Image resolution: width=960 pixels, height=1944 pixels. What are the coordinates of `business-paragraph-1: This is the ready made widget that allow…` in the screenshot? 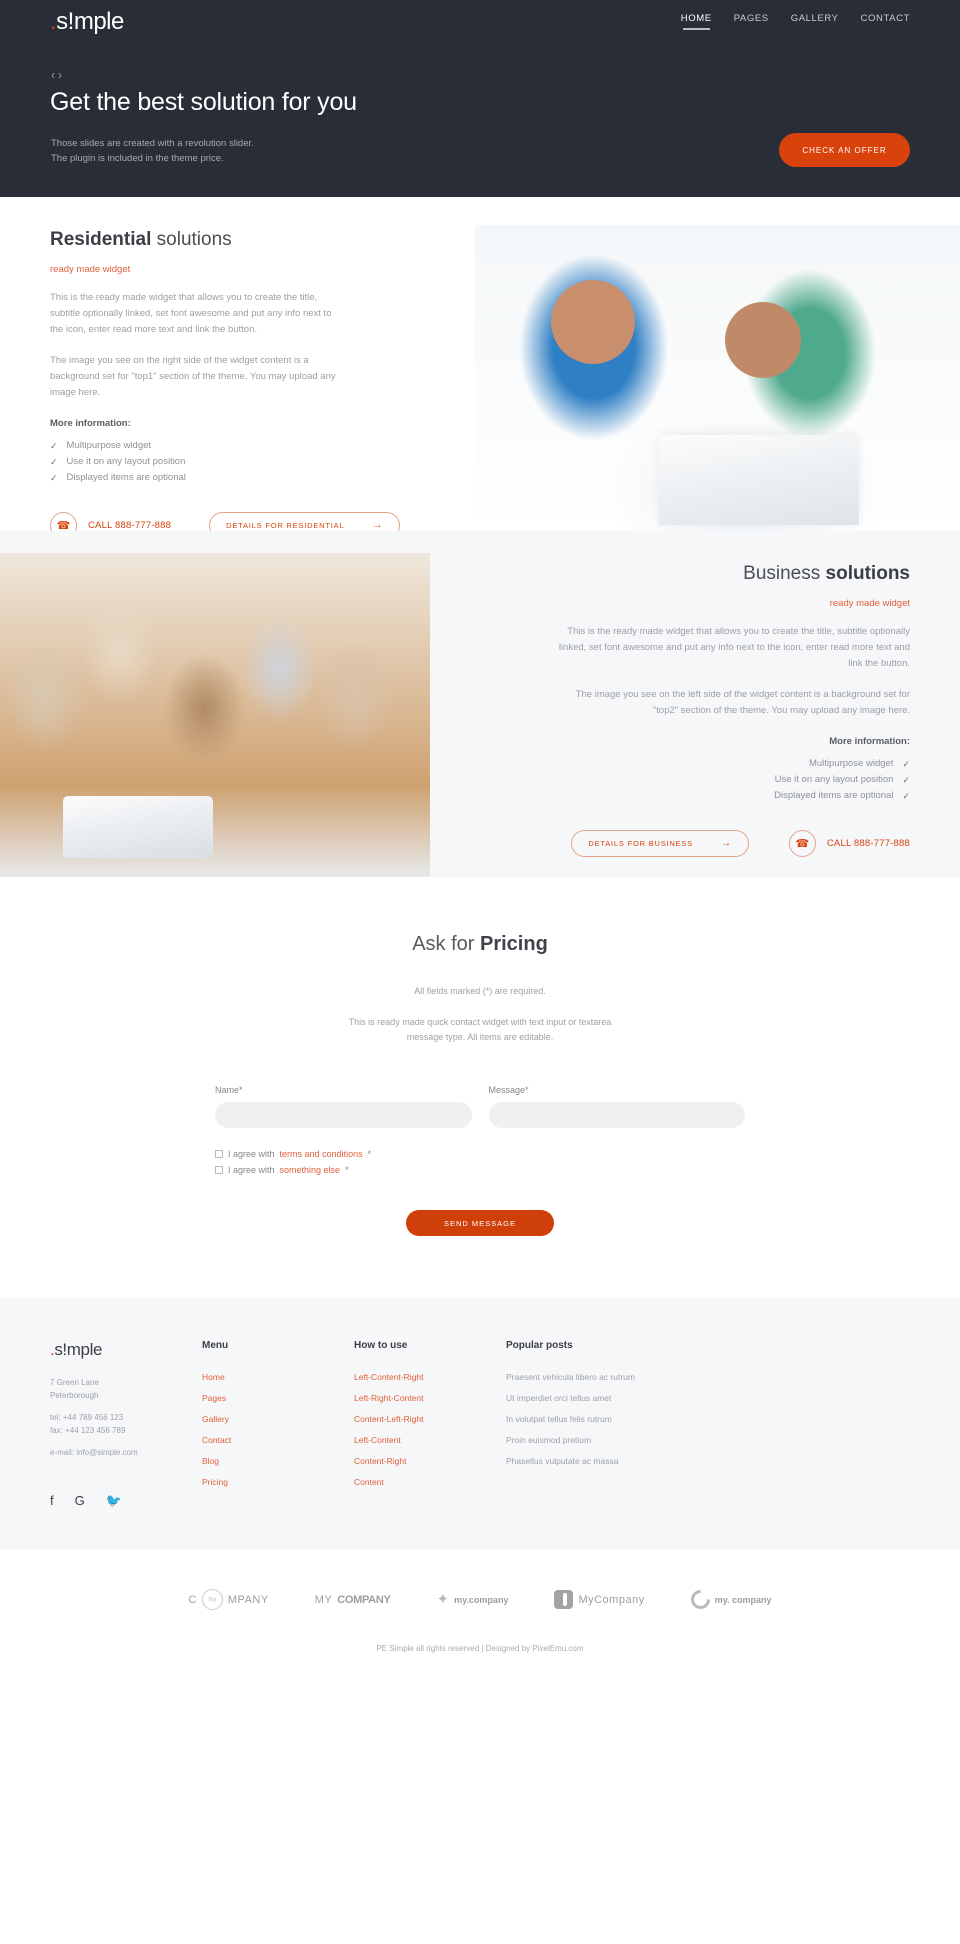 It's located at (734, 647).